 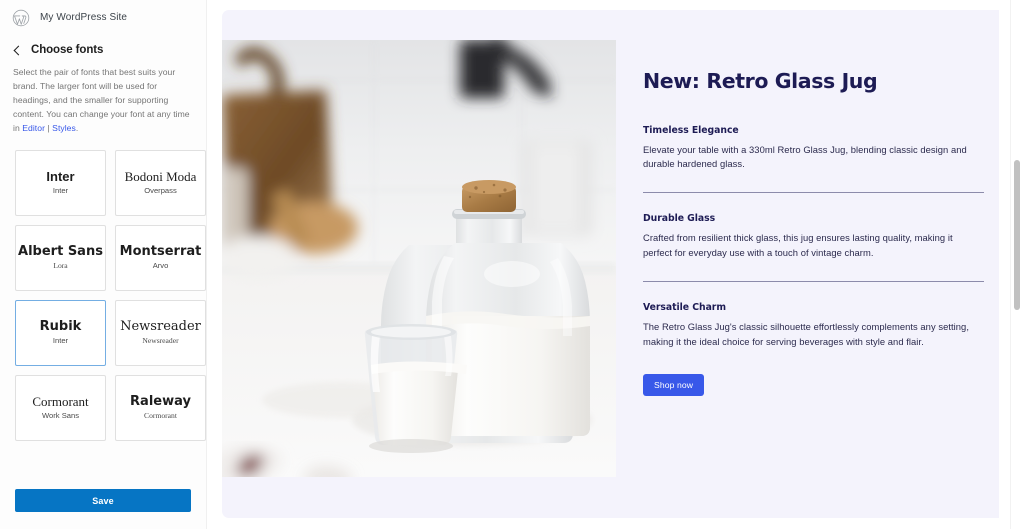 I want to click on font-pair-body: Overpass, so click(x=160, y=191).